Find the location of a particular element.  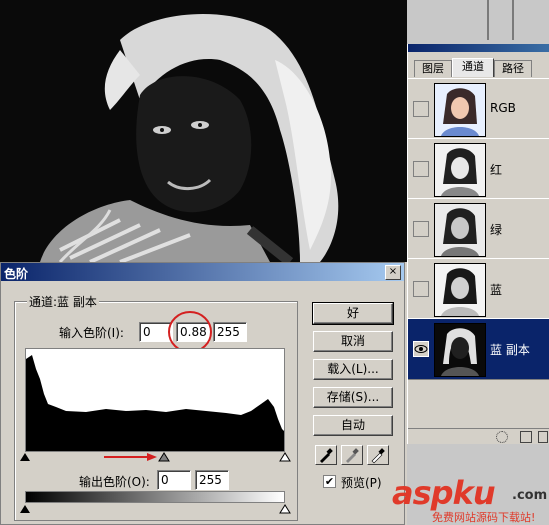

channel-row-blue-copy: 蓝 副本 is located at coordinates (478, 349).